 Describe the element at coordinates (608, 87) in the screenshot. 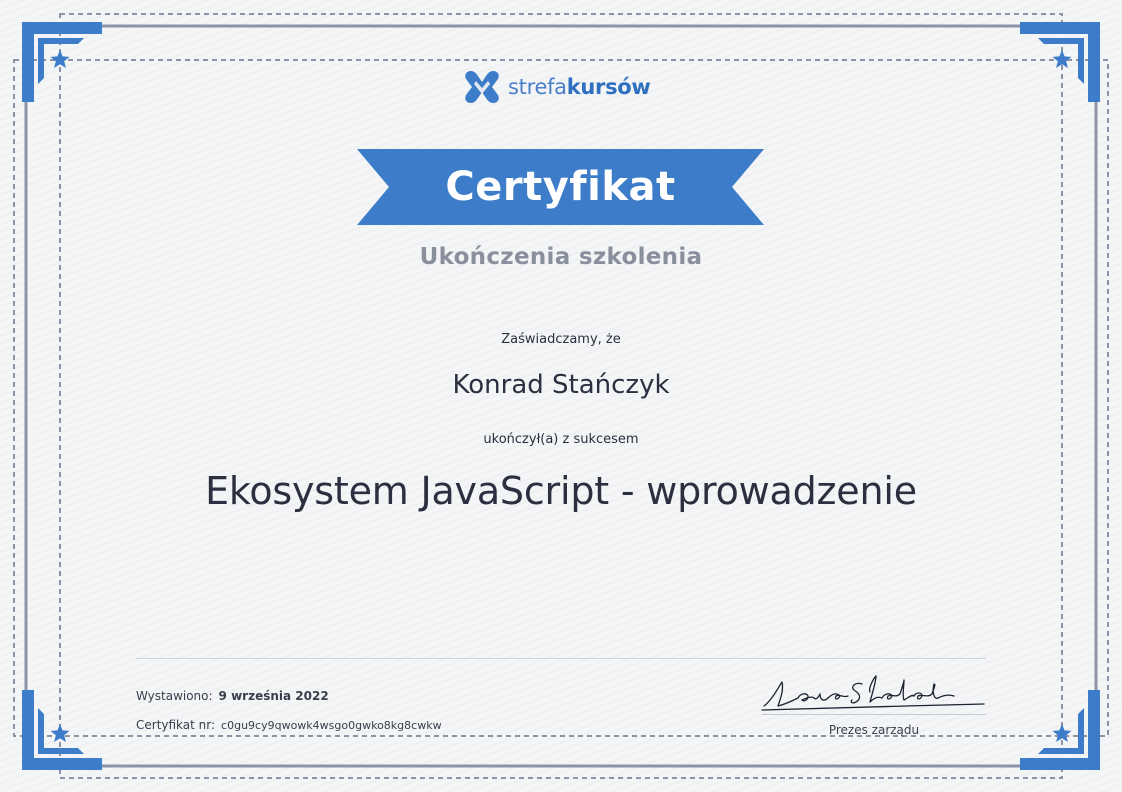

I see `brand-name-part2: kursów` at that location.